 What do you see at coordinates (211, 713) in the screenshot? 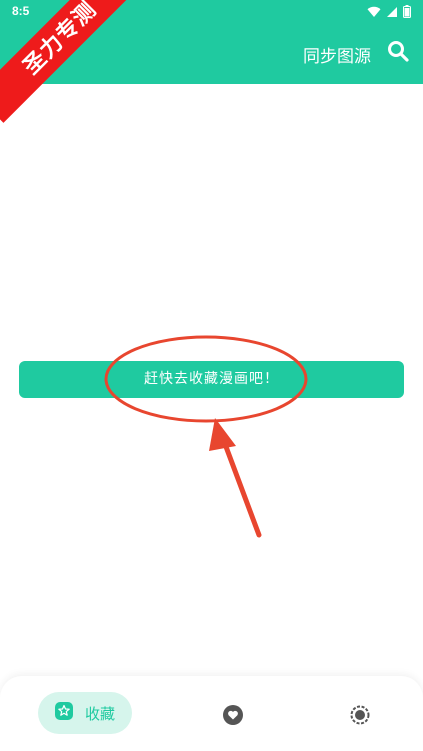
I see `bottom-navigation: 收藏` at bounding box center [211, 713].